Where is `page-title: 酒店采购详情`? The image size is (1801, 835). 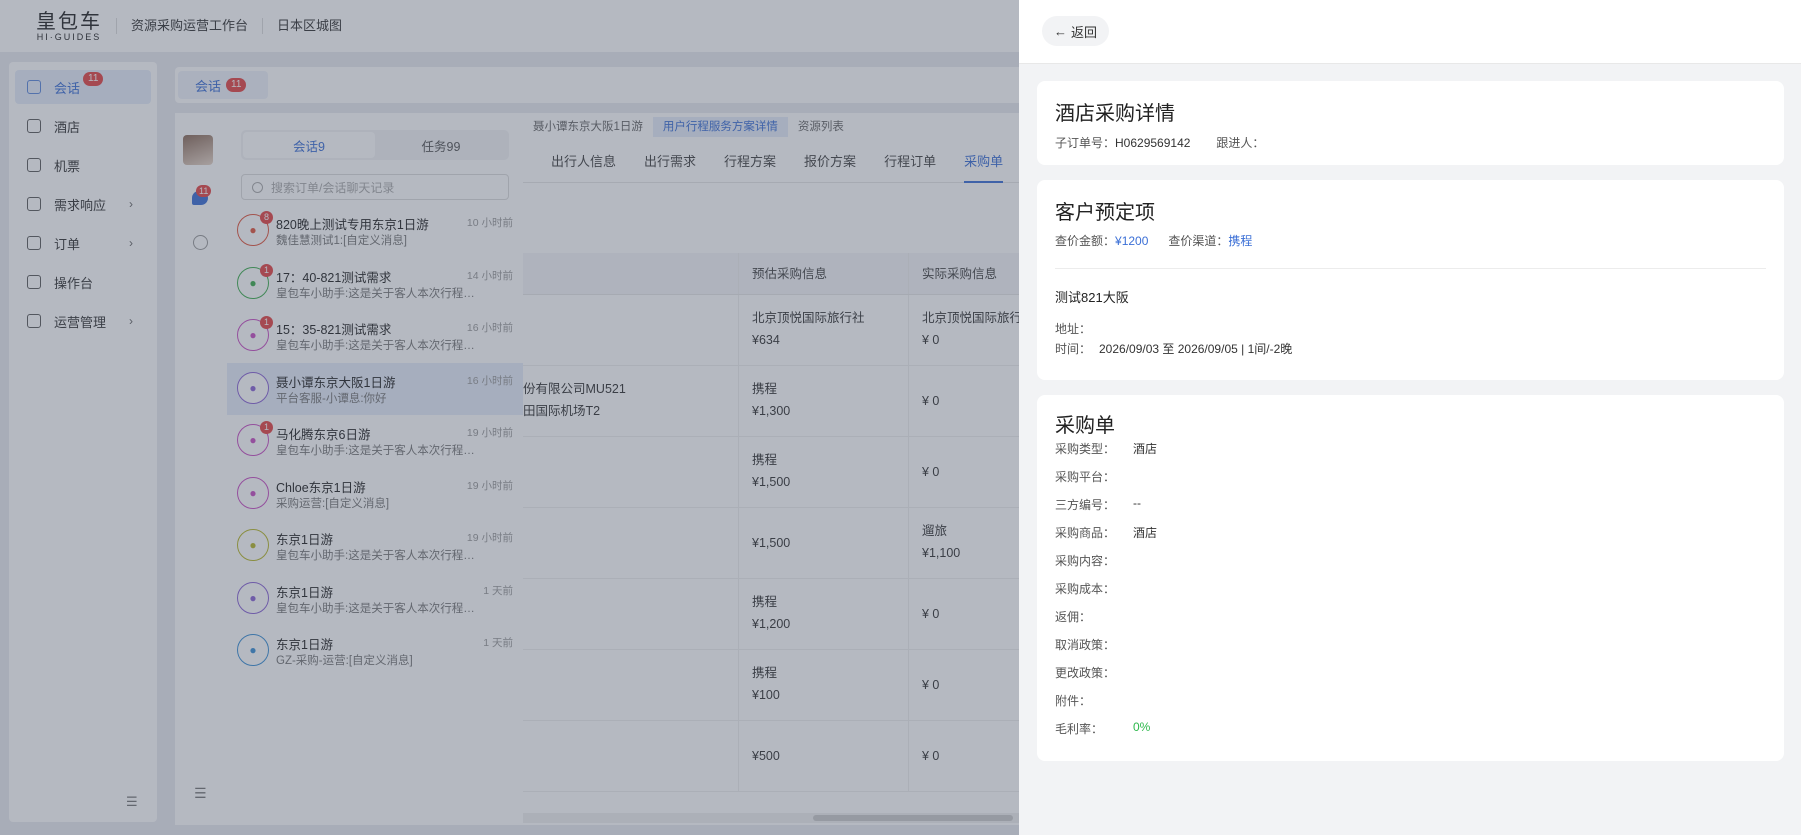 page-title: 酒店采购详情 is located at coordinates (1115, 114).